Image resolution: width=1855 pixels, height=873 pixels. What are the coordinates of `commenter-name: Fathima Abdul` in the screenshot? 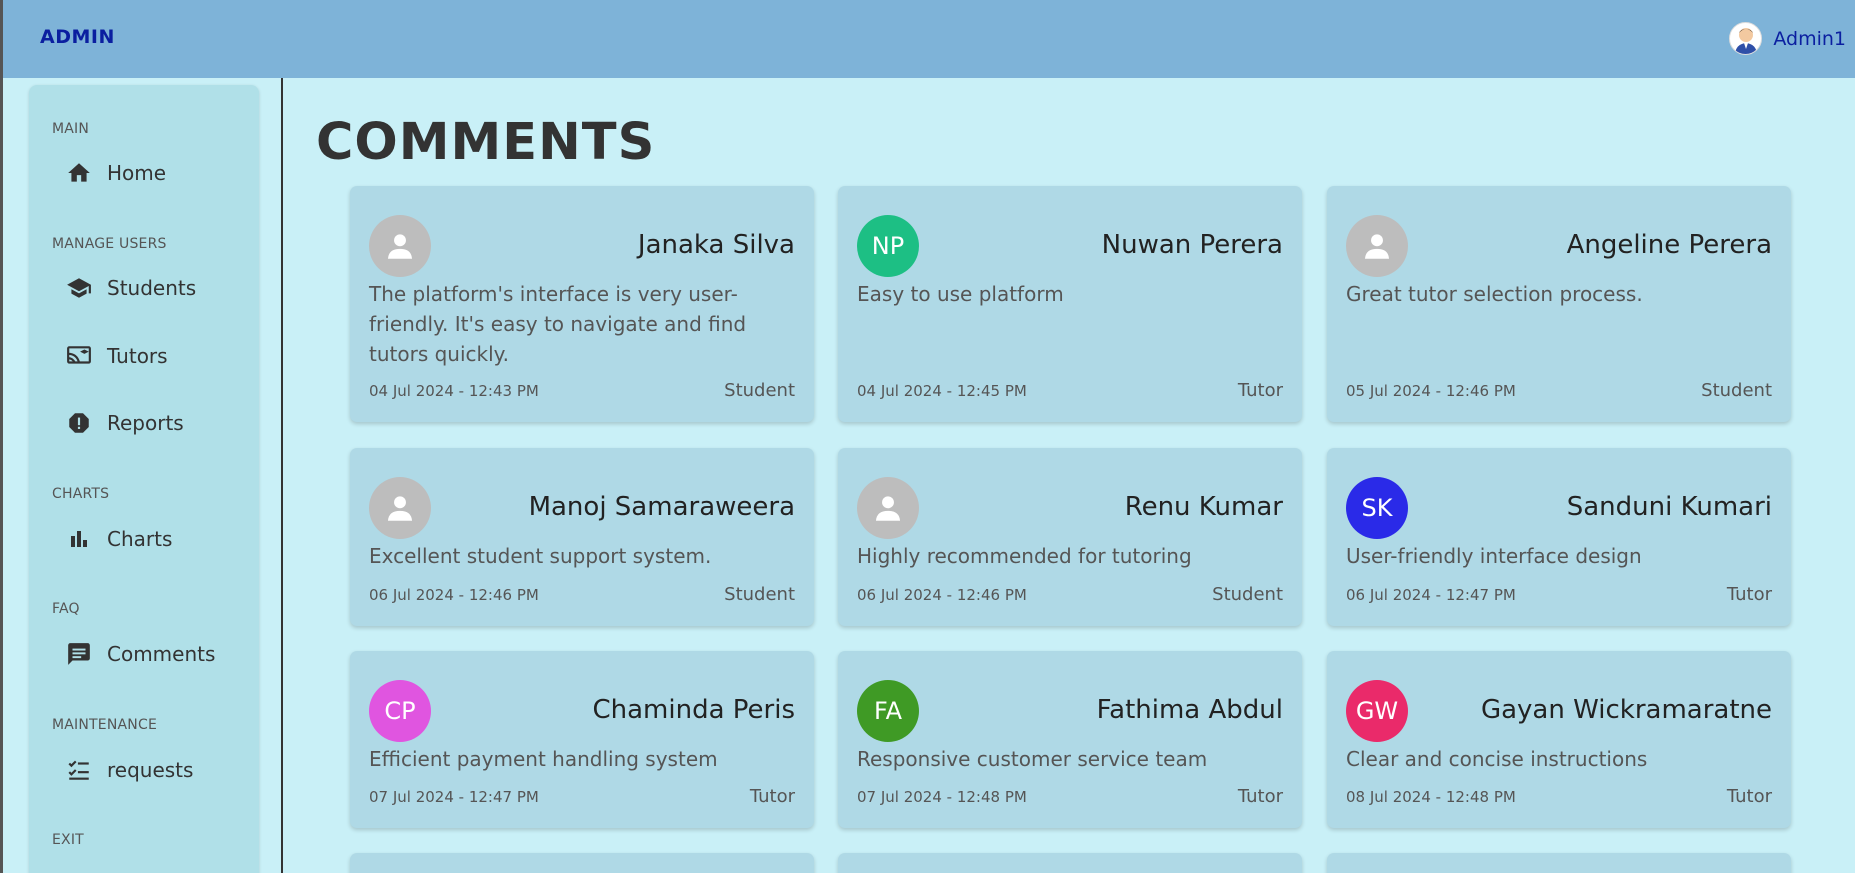 It's located at (1189, 710).